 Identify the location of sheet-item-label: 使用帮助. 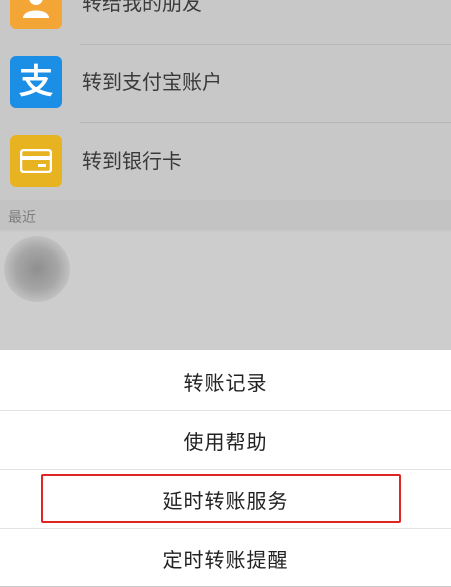
(225, 441).